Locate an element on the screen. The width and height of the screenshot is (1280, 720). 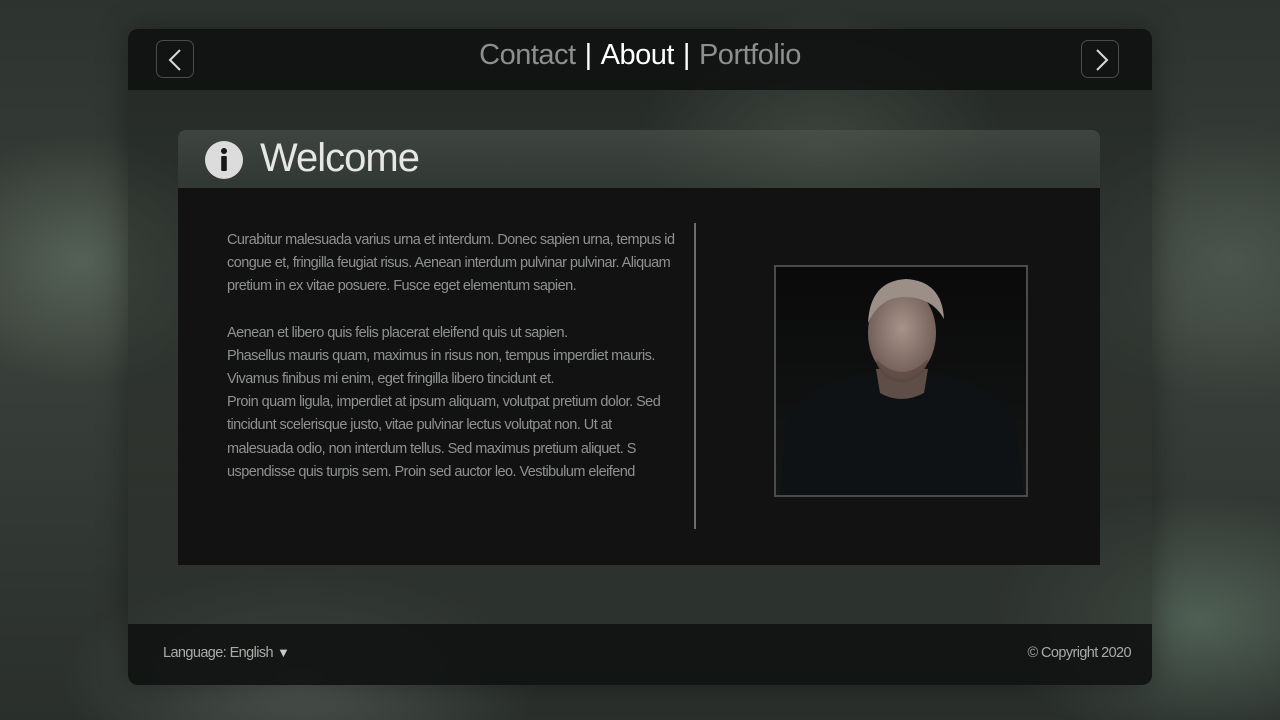
profile-photo is located at coordinates (901, 381).